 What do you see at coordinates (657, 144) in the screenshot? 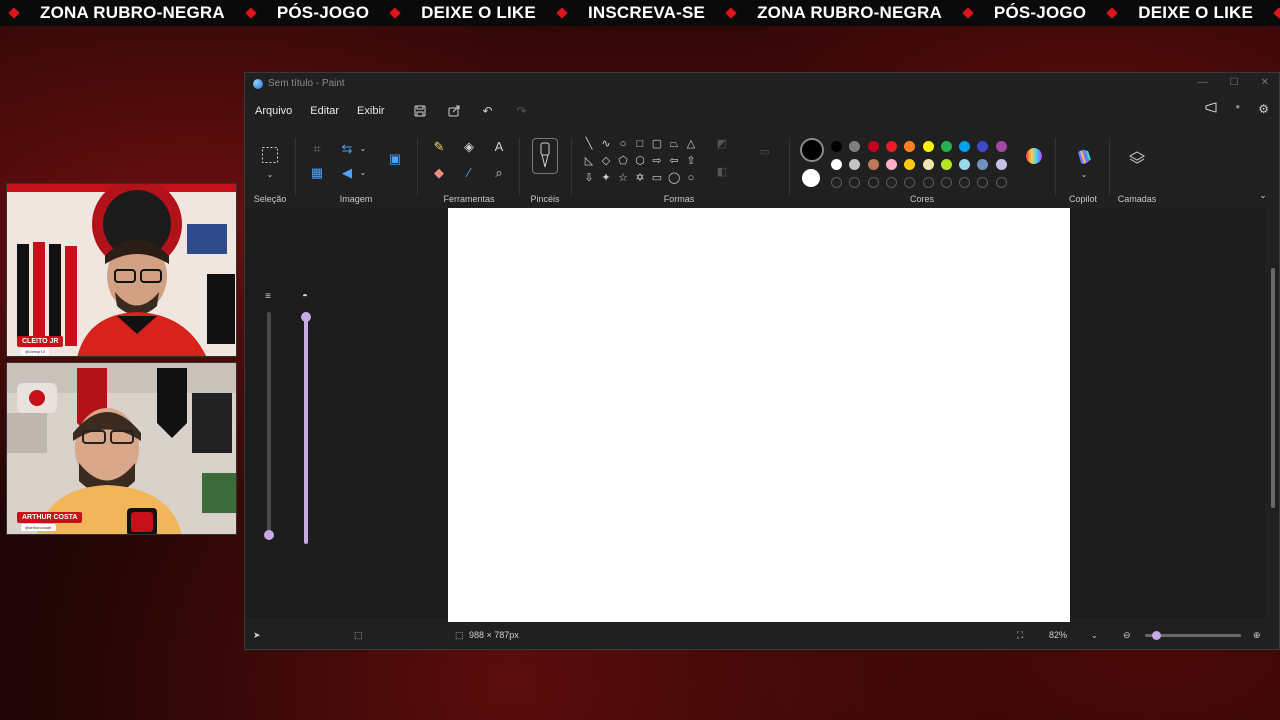
I see `shape-rounded-rectangle-icon: ▢` at bounding box center [657, 144].